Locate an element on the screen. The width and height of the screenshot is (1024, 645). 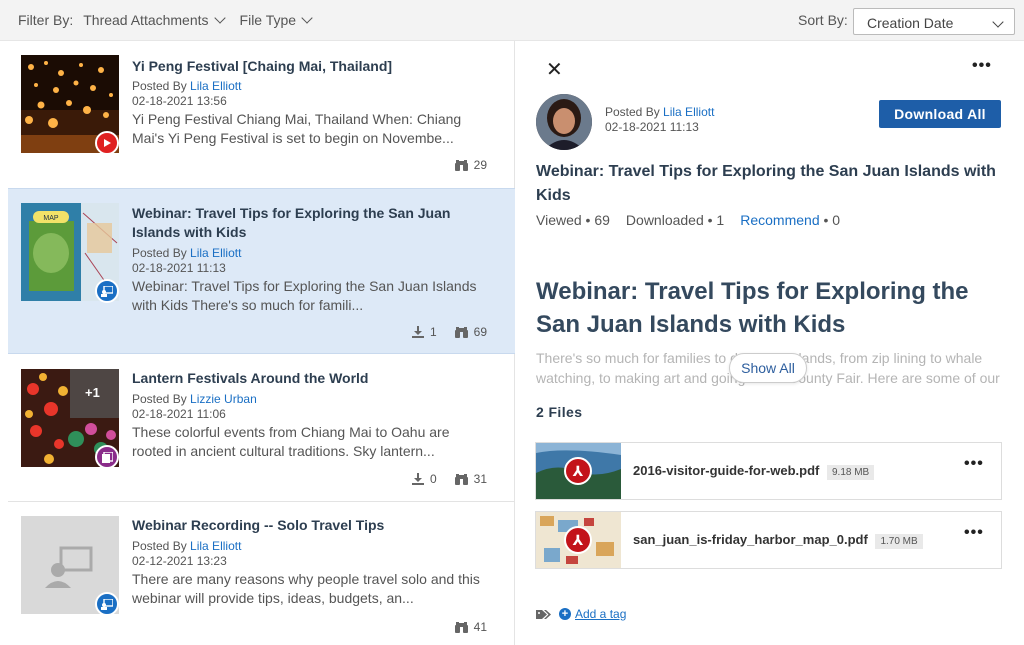
item-stats: 0 31 is located at coordinates (449, 479).